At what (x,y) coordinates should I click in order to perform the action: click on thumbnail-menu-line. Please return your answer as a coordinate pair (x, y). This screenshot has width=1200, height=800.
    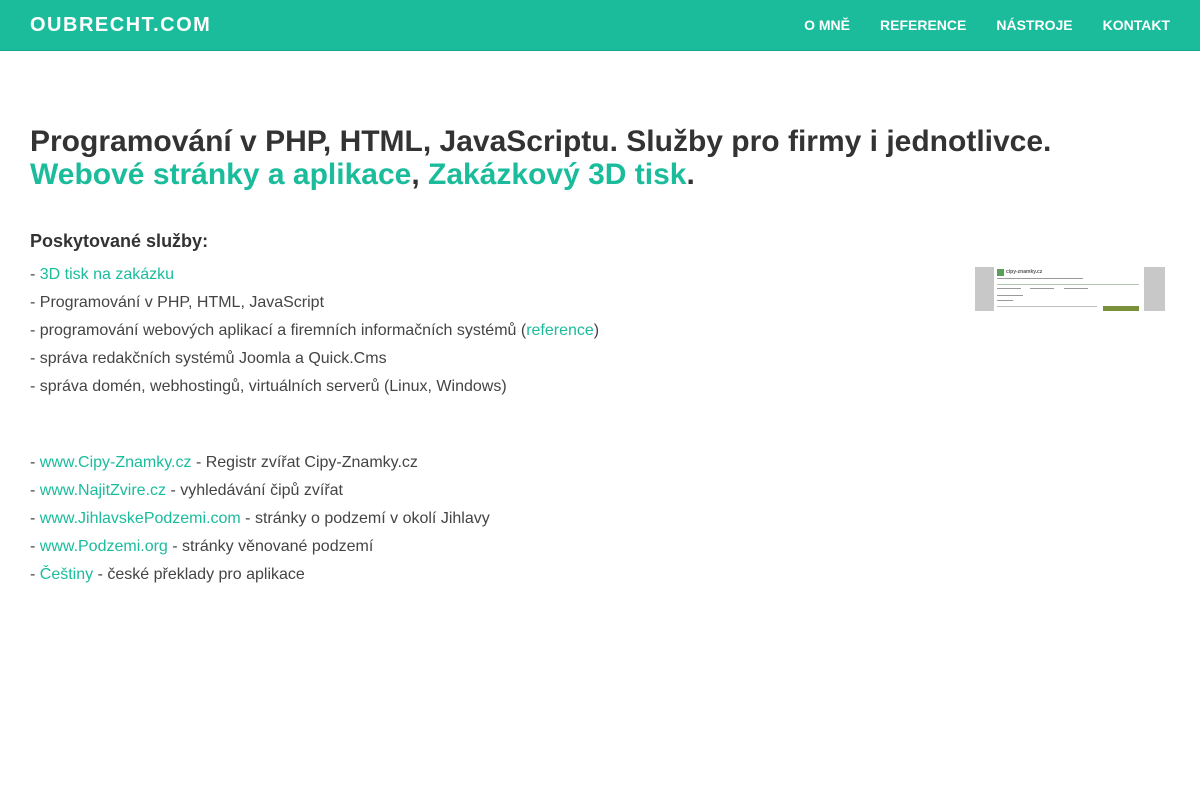
    Looking at the image, I should click on (1068, 284).